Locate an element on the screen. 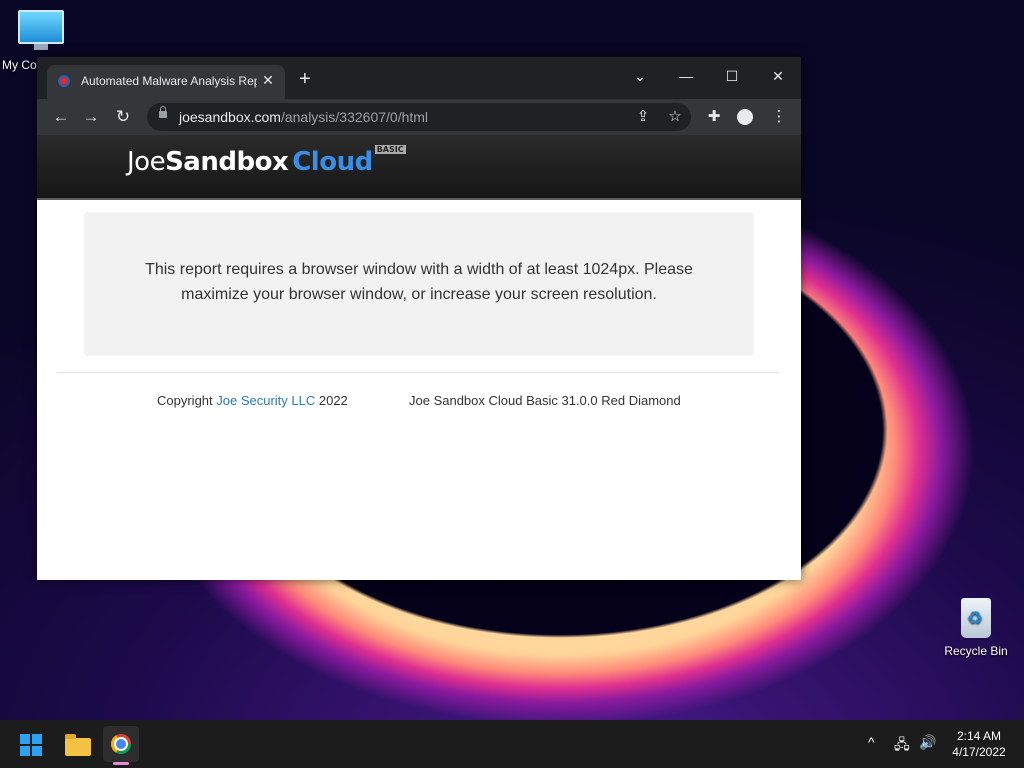  url-text: joesandbox.com/analysis/332607/0/html is located at coordinates (303, 117).